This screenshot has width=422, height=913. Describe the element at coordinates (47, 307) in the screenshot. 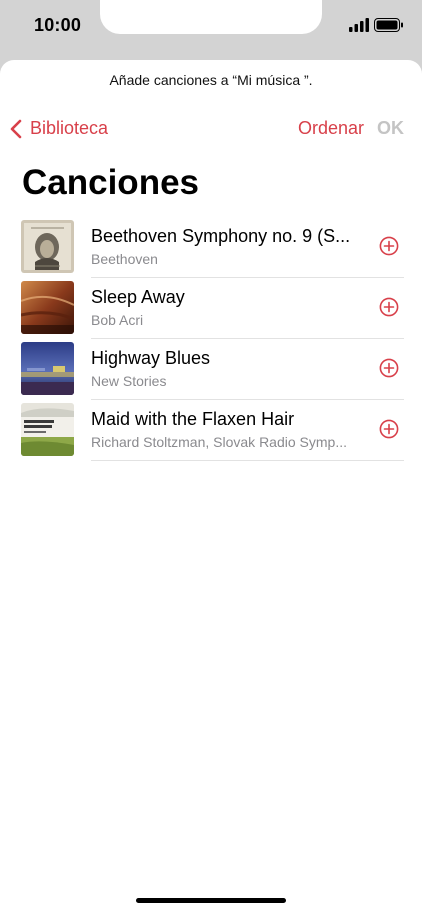

I see `sleep-away-artwork` at that location.